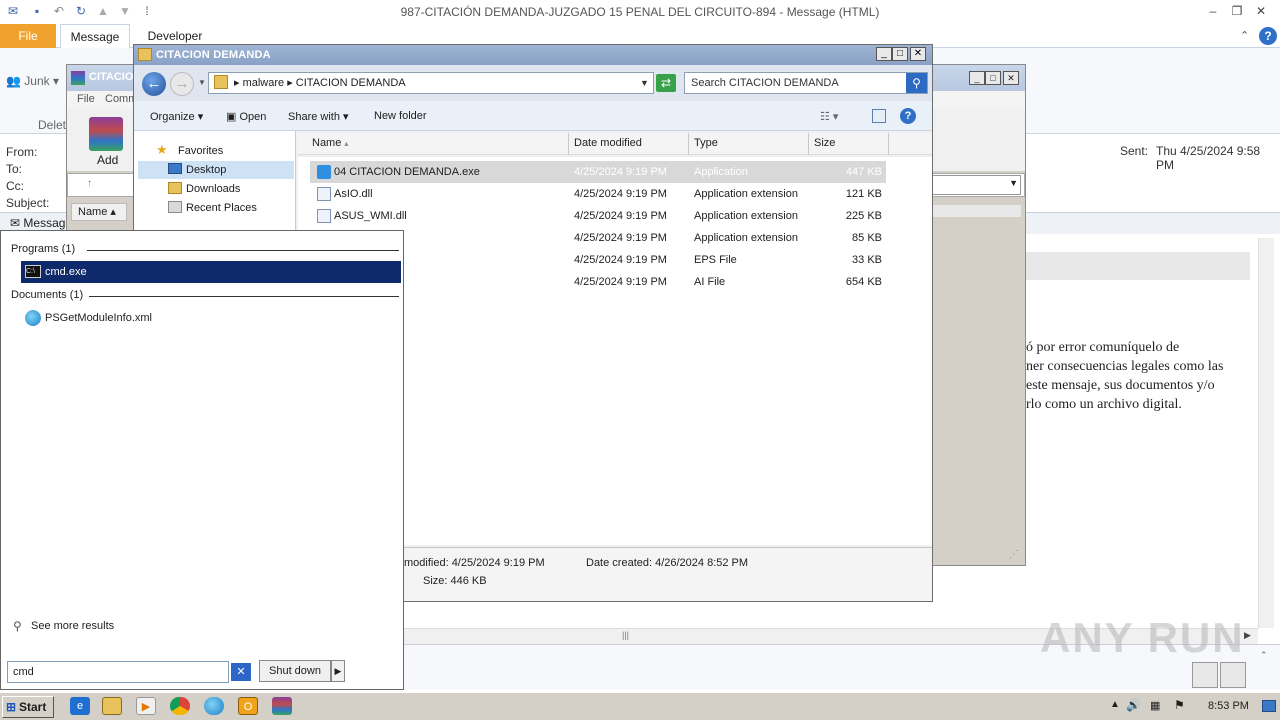 This screenshot has height=720, width=1280. What do you see at coordinates (106, 134) in the screenshot?
I see `add-archive-icon` at bounding box center [106, 134].